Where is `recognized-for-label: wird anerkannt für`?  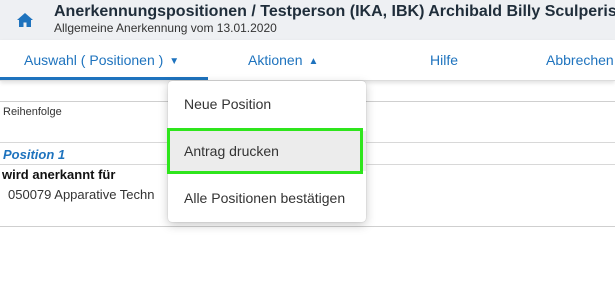
recognized-for-label: wird anerkannt für is located at coordinates (59, 174).